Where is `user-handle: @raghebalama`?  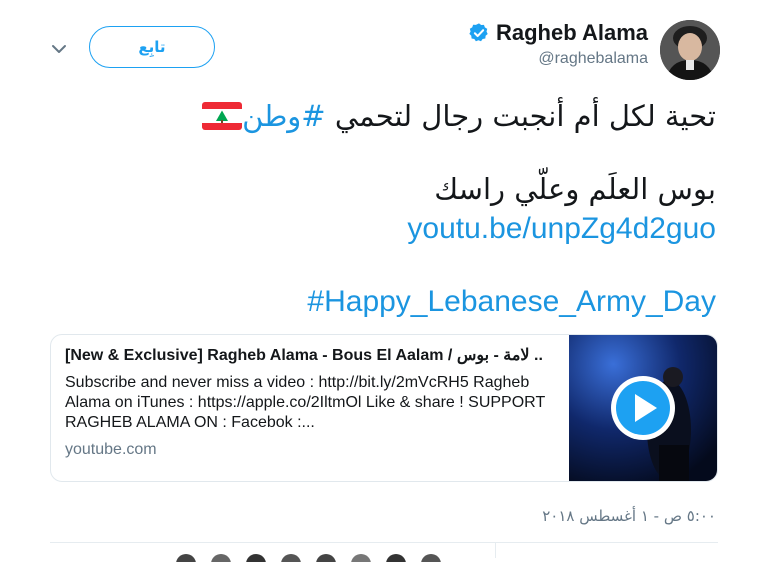
user-handle: @raghebalama is located at coordinates (558, 59).